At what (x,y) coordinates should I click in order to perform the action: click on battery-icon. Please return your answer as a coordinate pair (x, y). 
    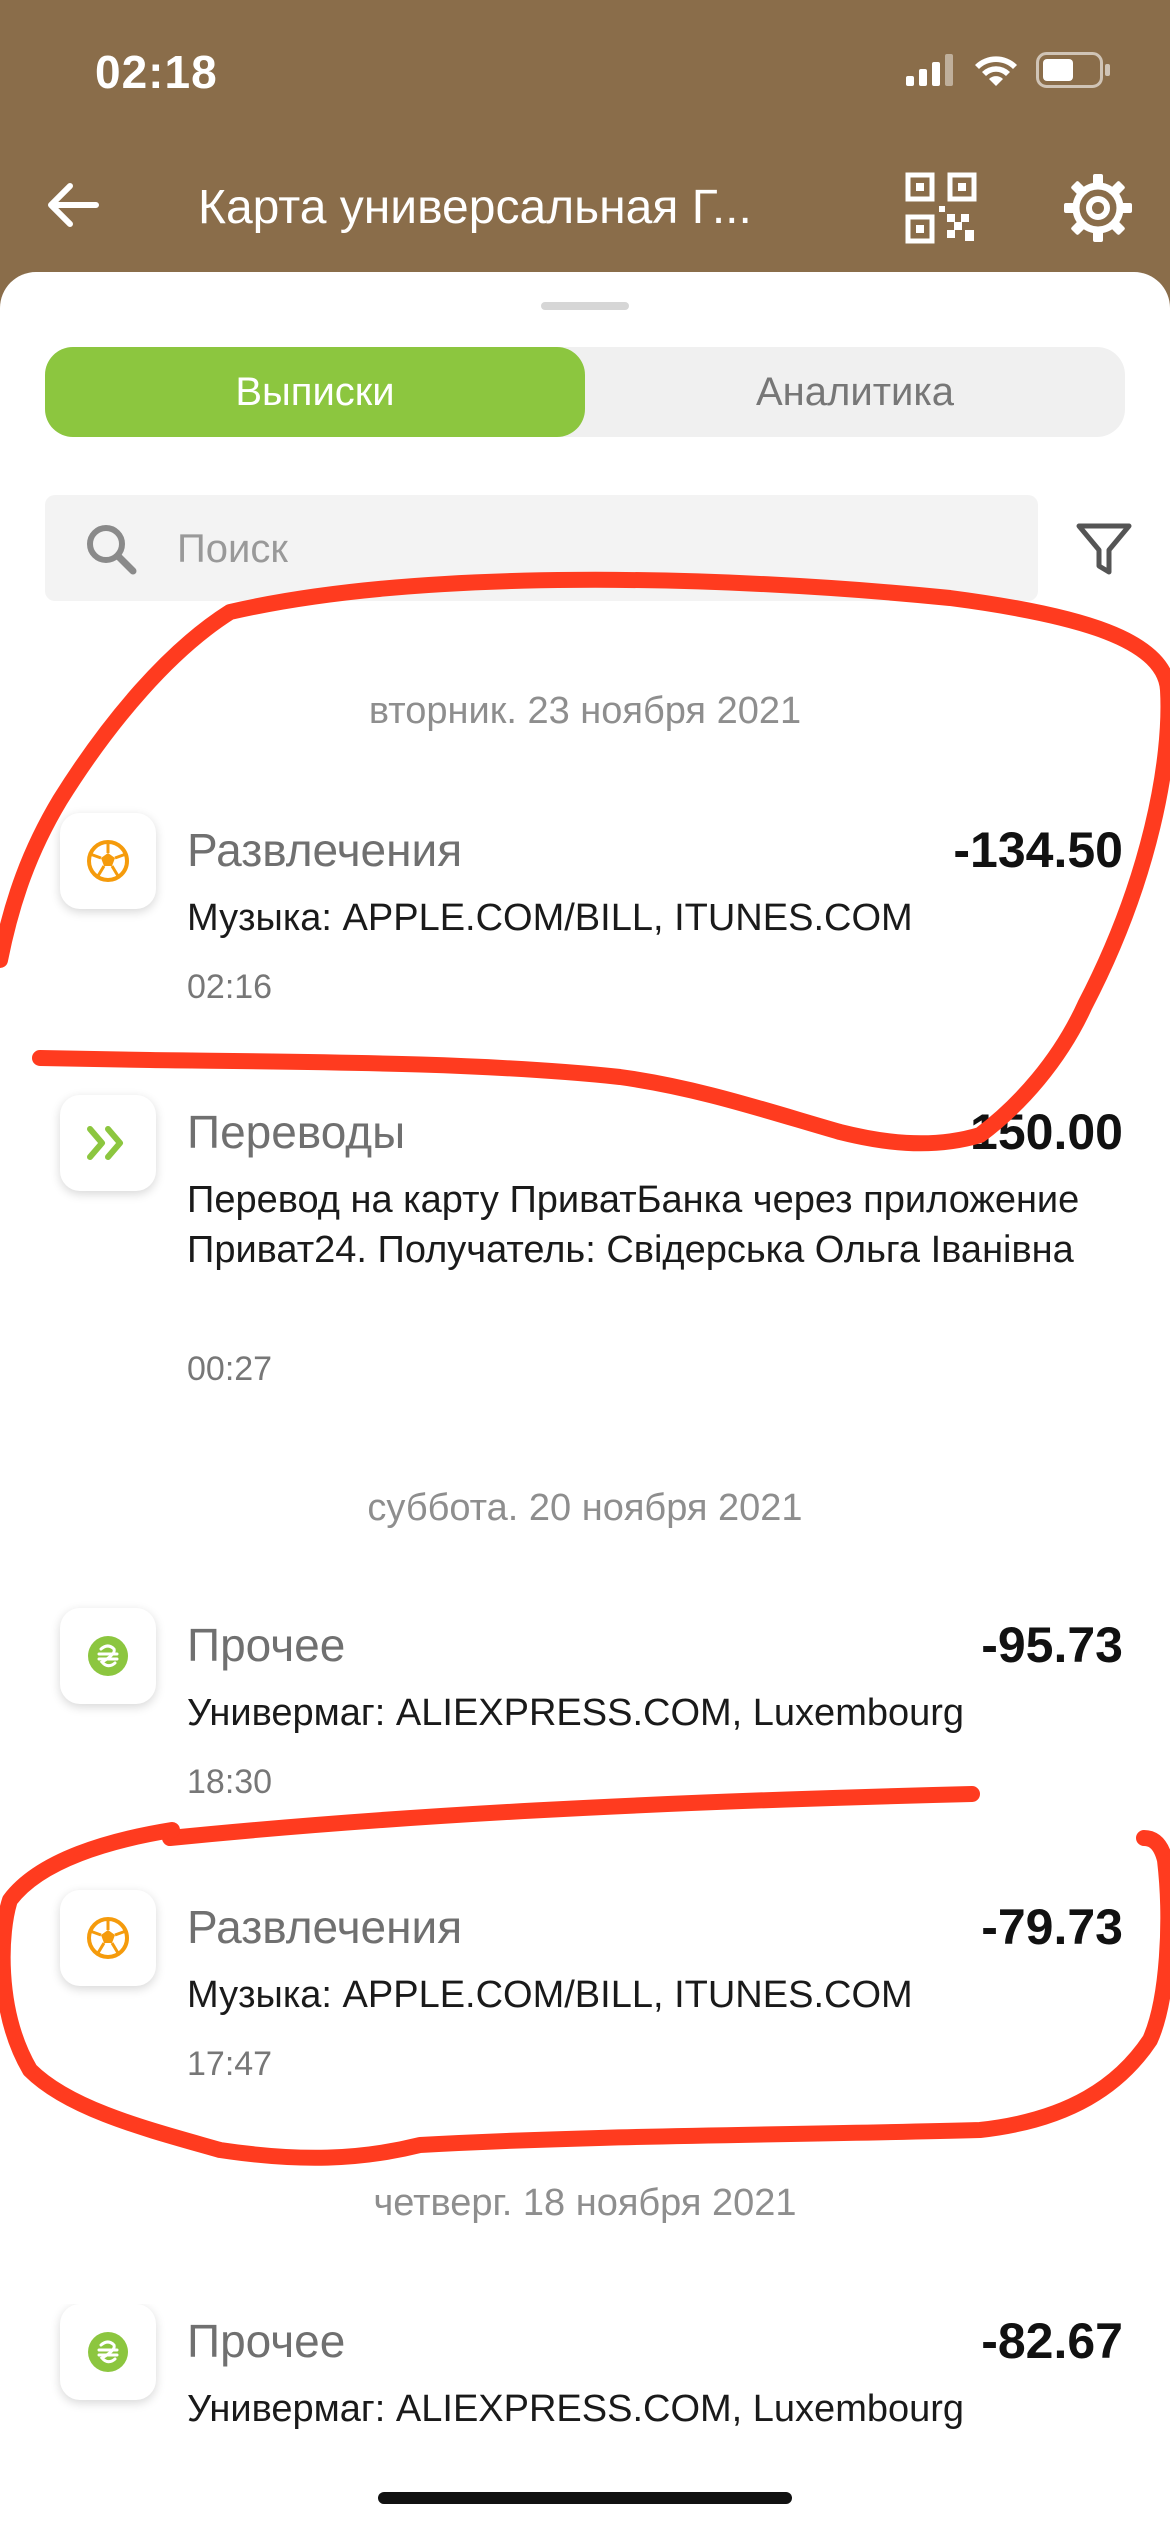
    Looking at the image, I should click on (1073, 70).